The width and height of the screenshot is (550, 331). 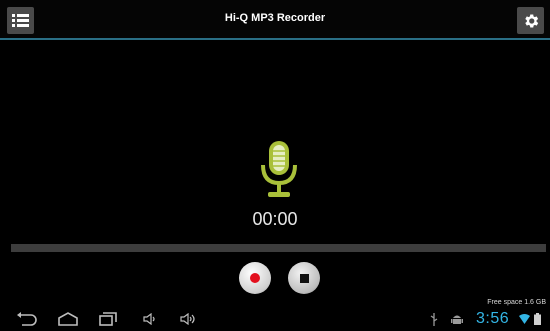 I want to click on stop-icon, so click(x=304, y=278).